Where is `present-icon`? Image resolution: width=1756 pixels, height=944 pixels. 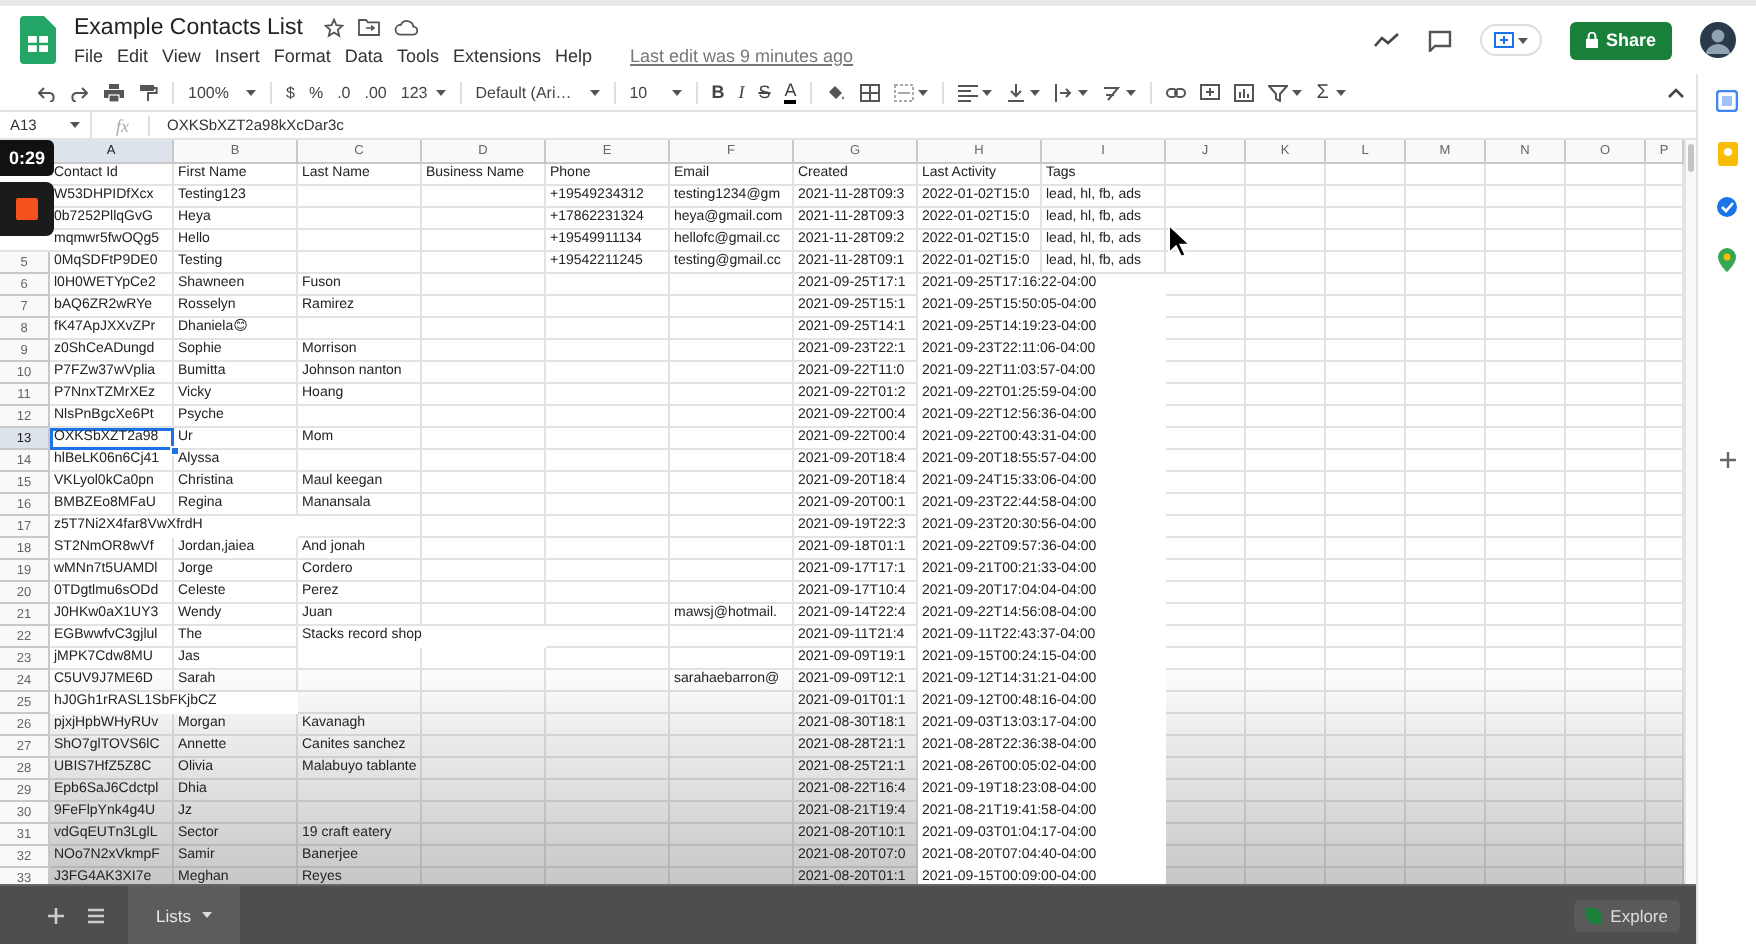 present-icon is located at coordinates (1503, 40).